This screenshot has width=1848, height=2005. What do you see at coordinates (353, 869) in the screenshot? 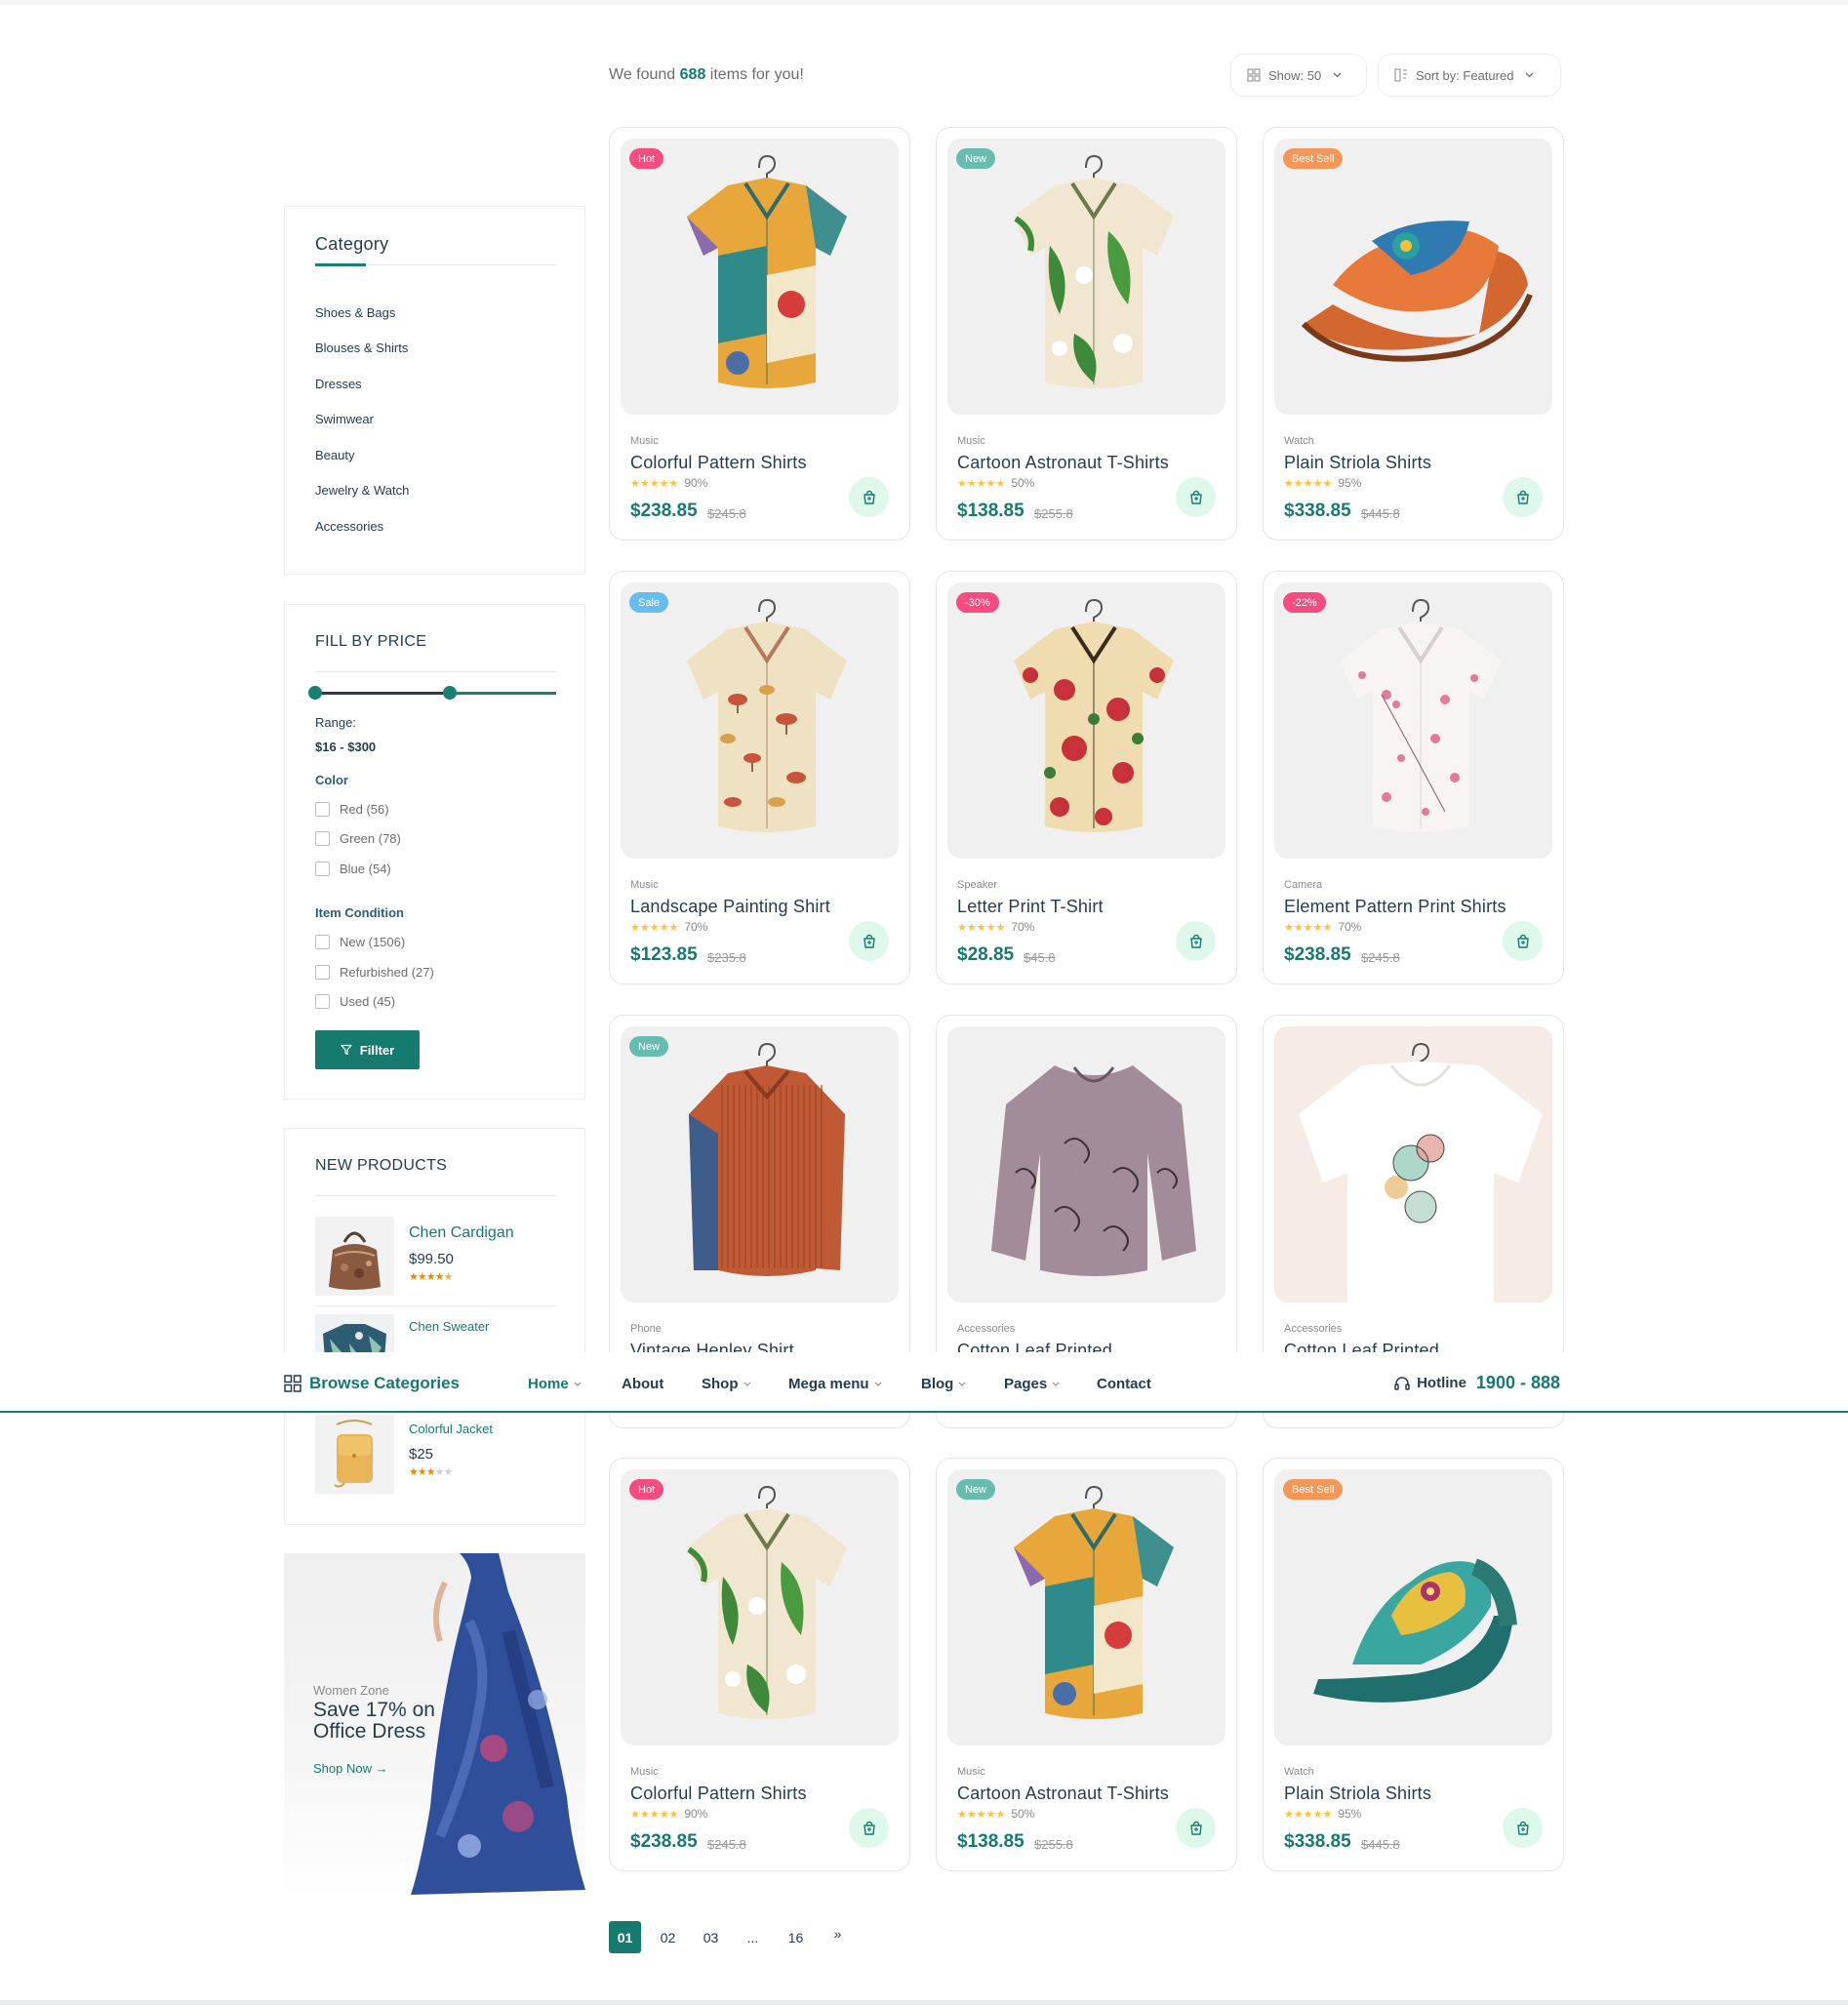
I see `color-option-blue: Blue (54)` at bounding box center [353, 869].